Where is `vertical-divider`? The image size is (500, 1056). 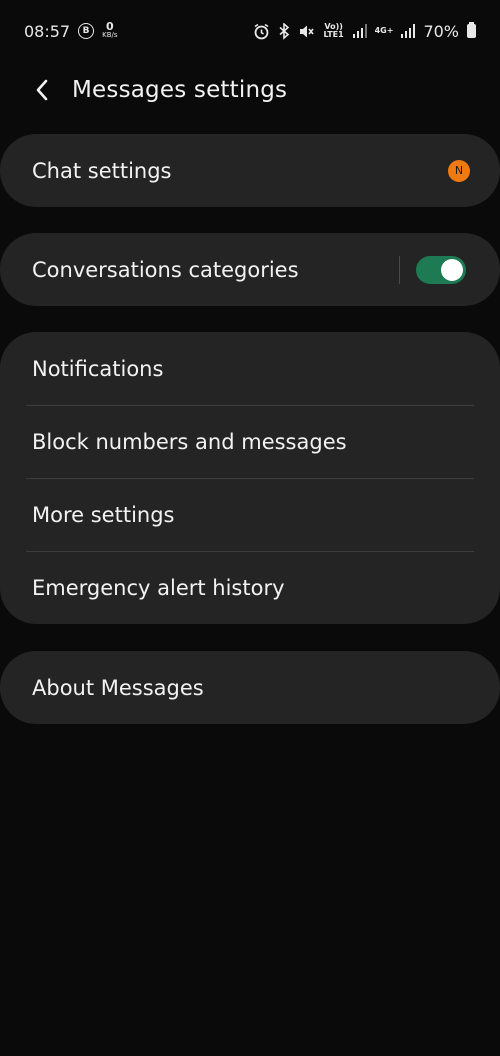
vertical-divider is located at coordinates (399, 269).